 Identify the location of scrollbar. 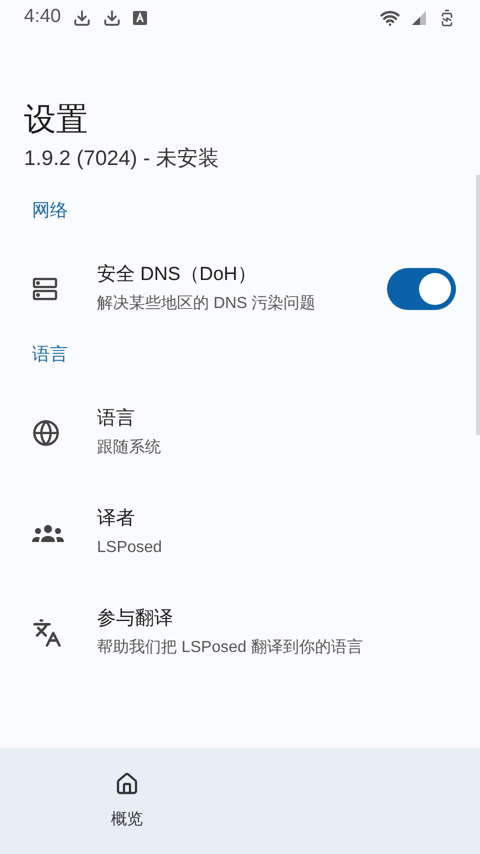
(478, 304).